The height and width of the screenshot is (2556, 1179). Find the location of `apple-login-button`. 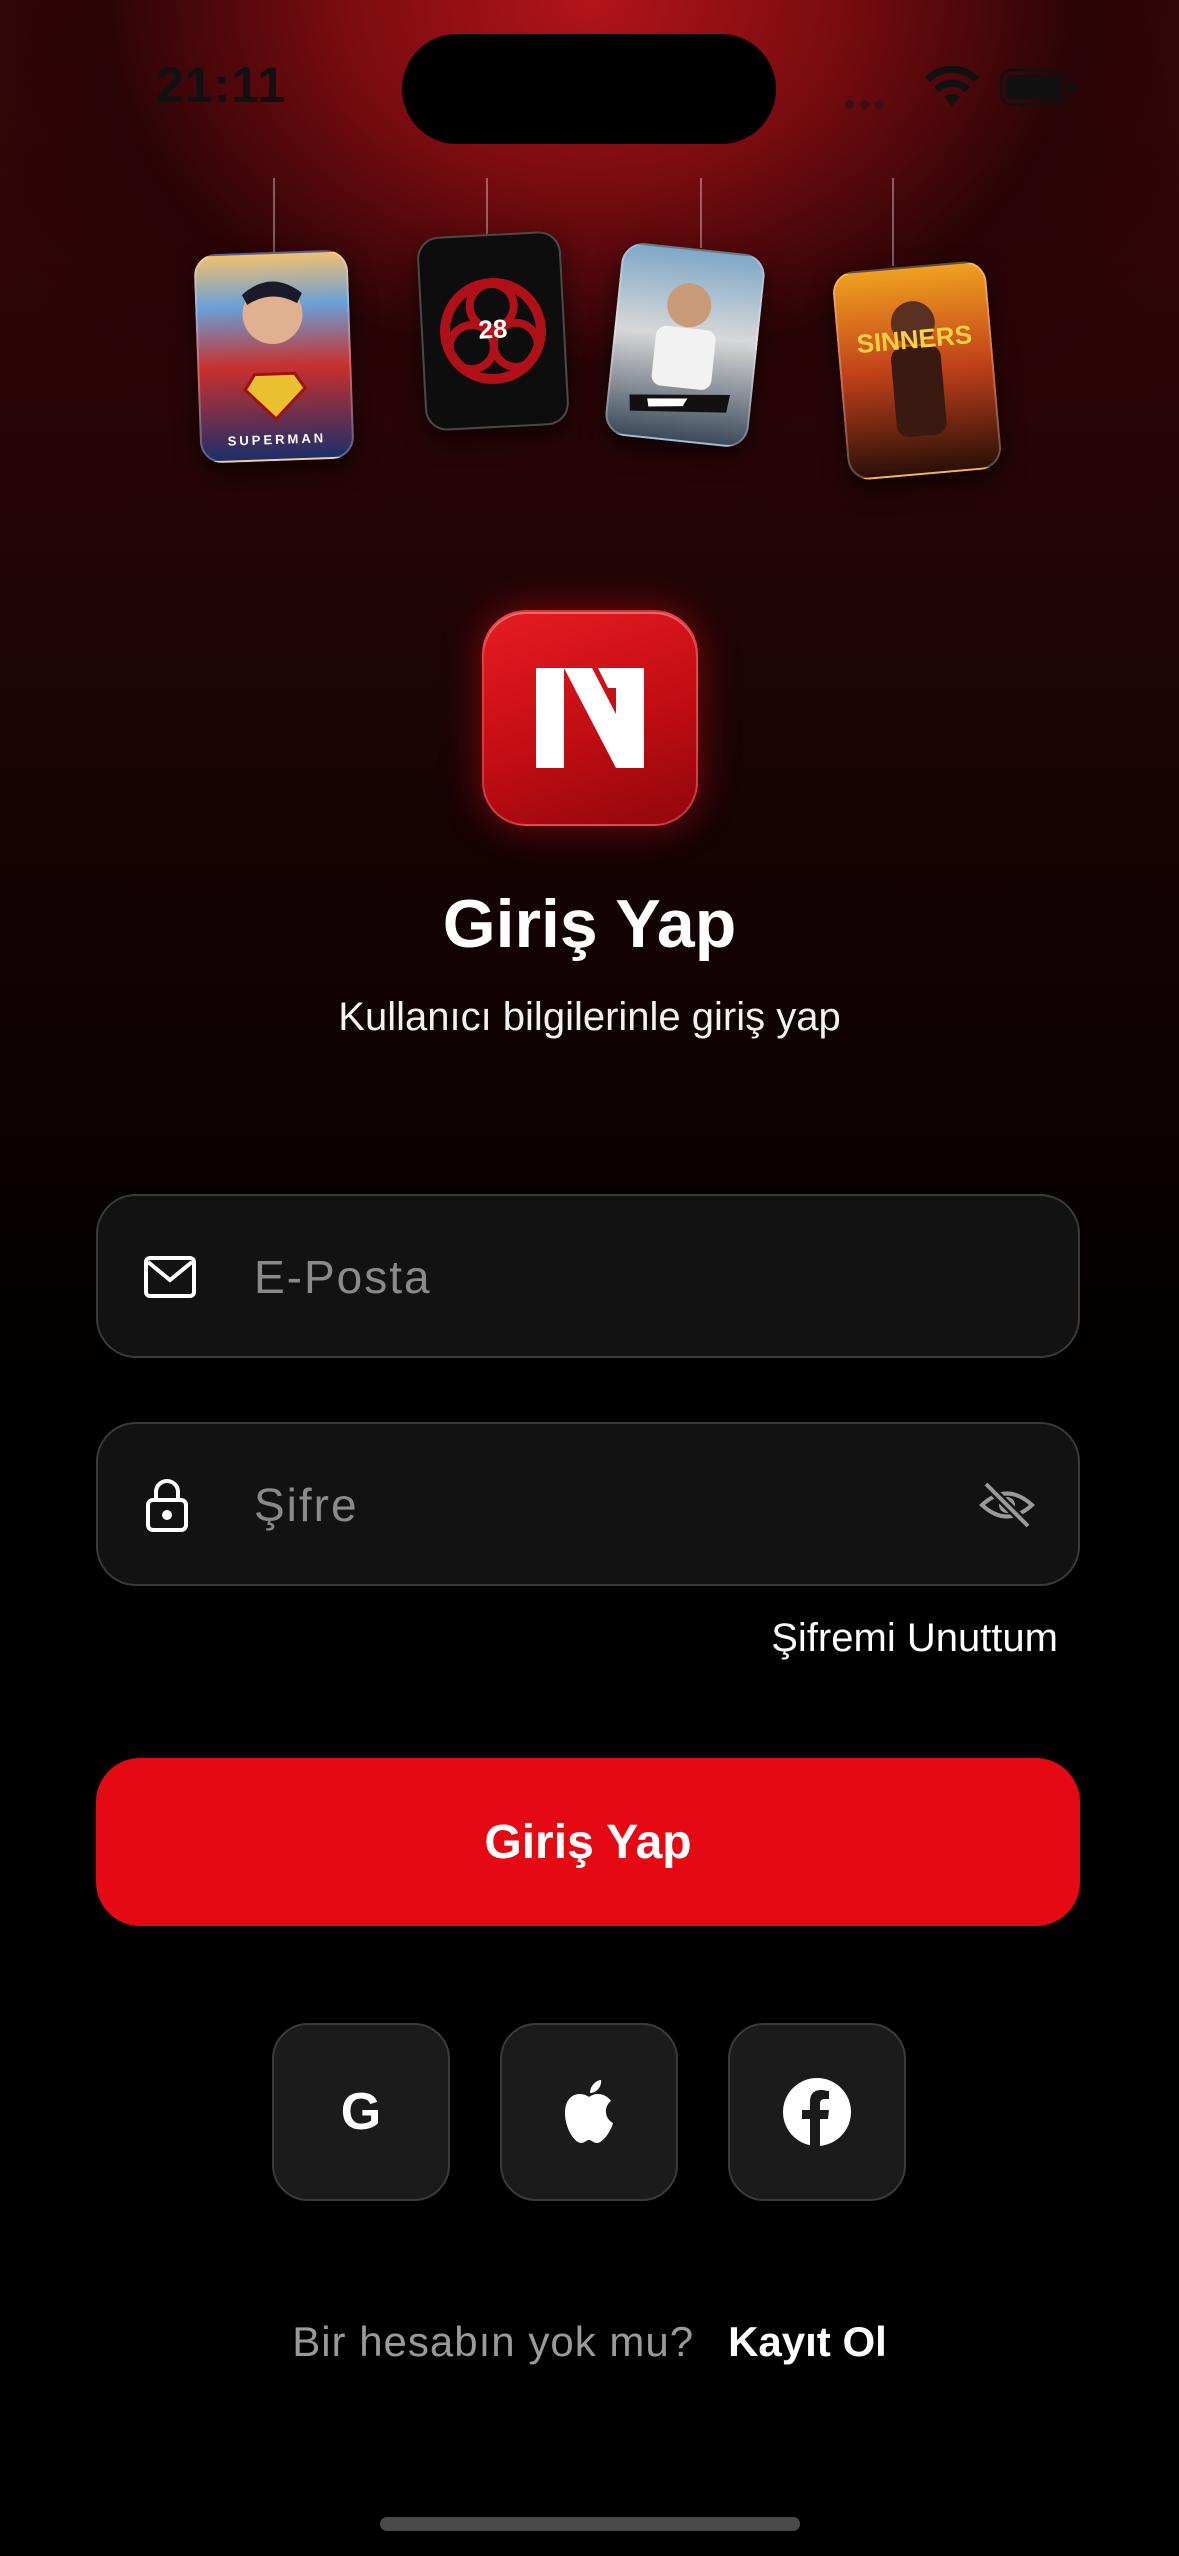

apple-login-button is located at coordinates (589, 2112).